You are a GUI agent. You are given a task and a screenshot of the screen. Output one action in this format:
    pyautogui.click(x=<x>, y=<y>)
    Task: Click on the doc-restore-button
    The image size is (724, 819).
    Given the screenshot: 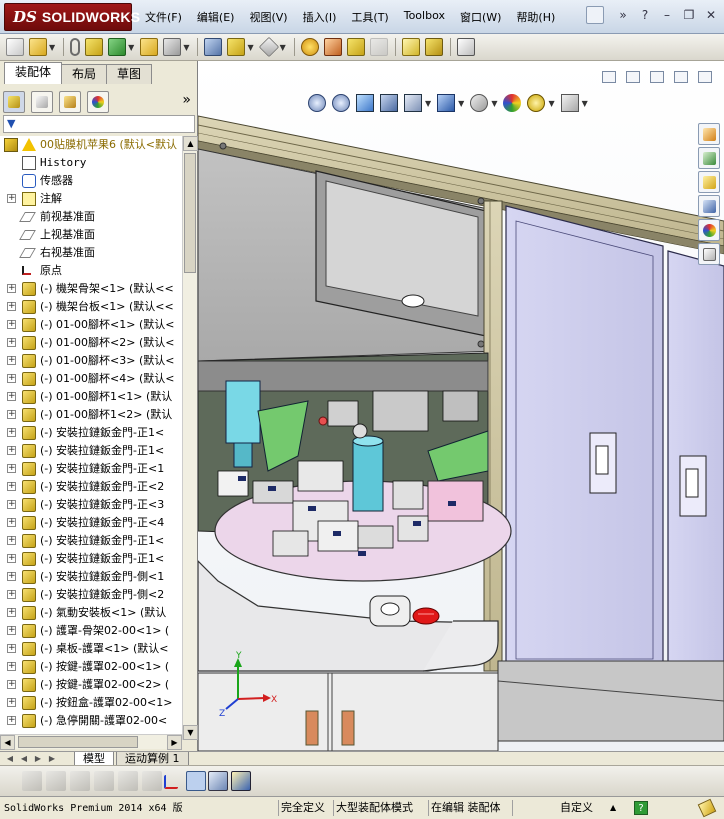 What is the action you would take?
    pyautogui.click(x=681, y=77)
    